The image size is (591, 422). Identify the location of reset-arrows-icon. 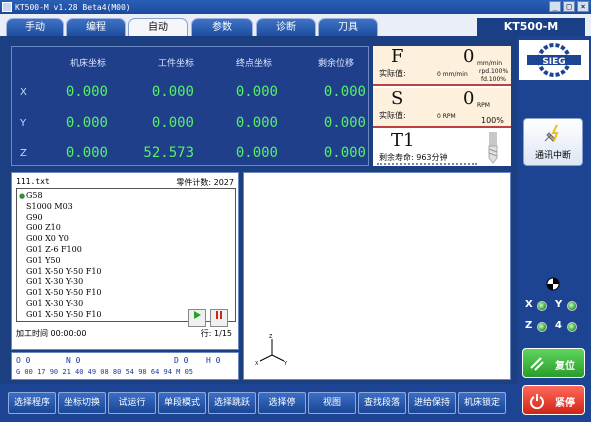
(537, 364).